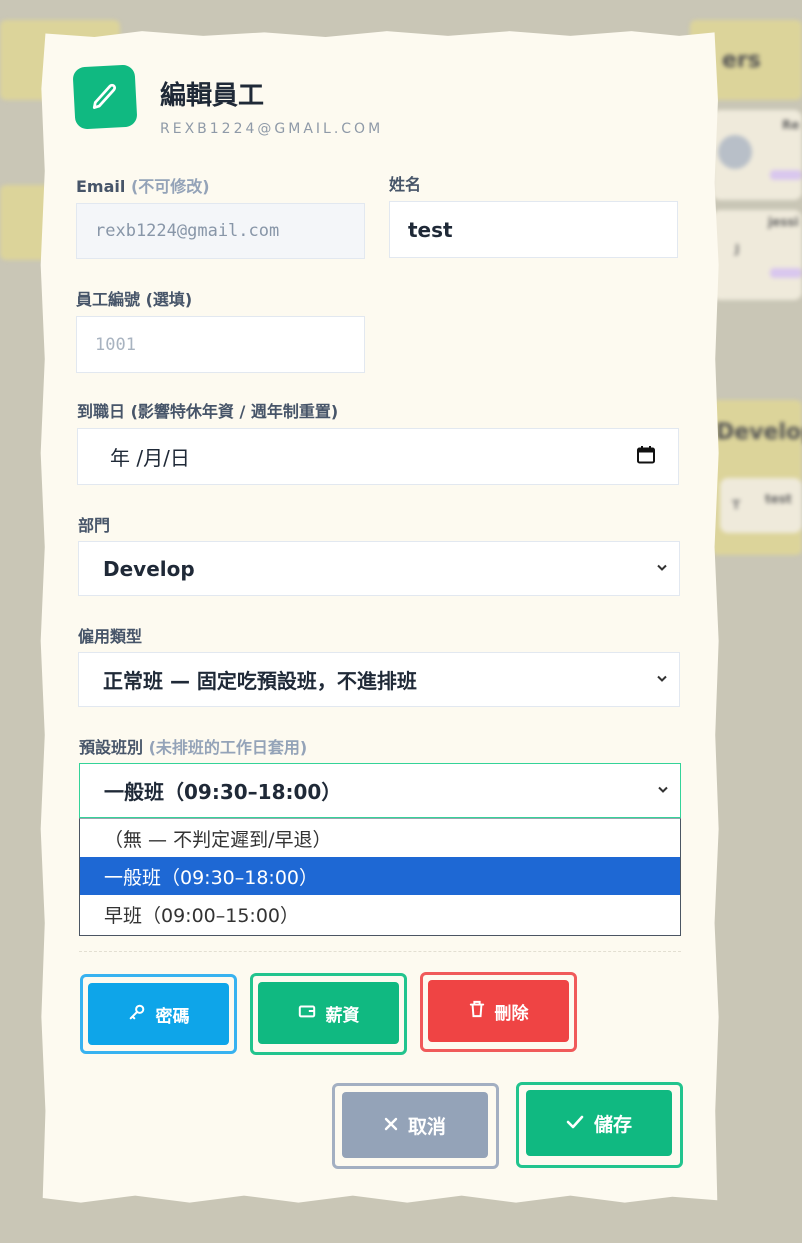 Image resolution: width=802 pixels, height=1243 pixels. I want to click on employee-no-label-note: (選填), so click(169, 299).